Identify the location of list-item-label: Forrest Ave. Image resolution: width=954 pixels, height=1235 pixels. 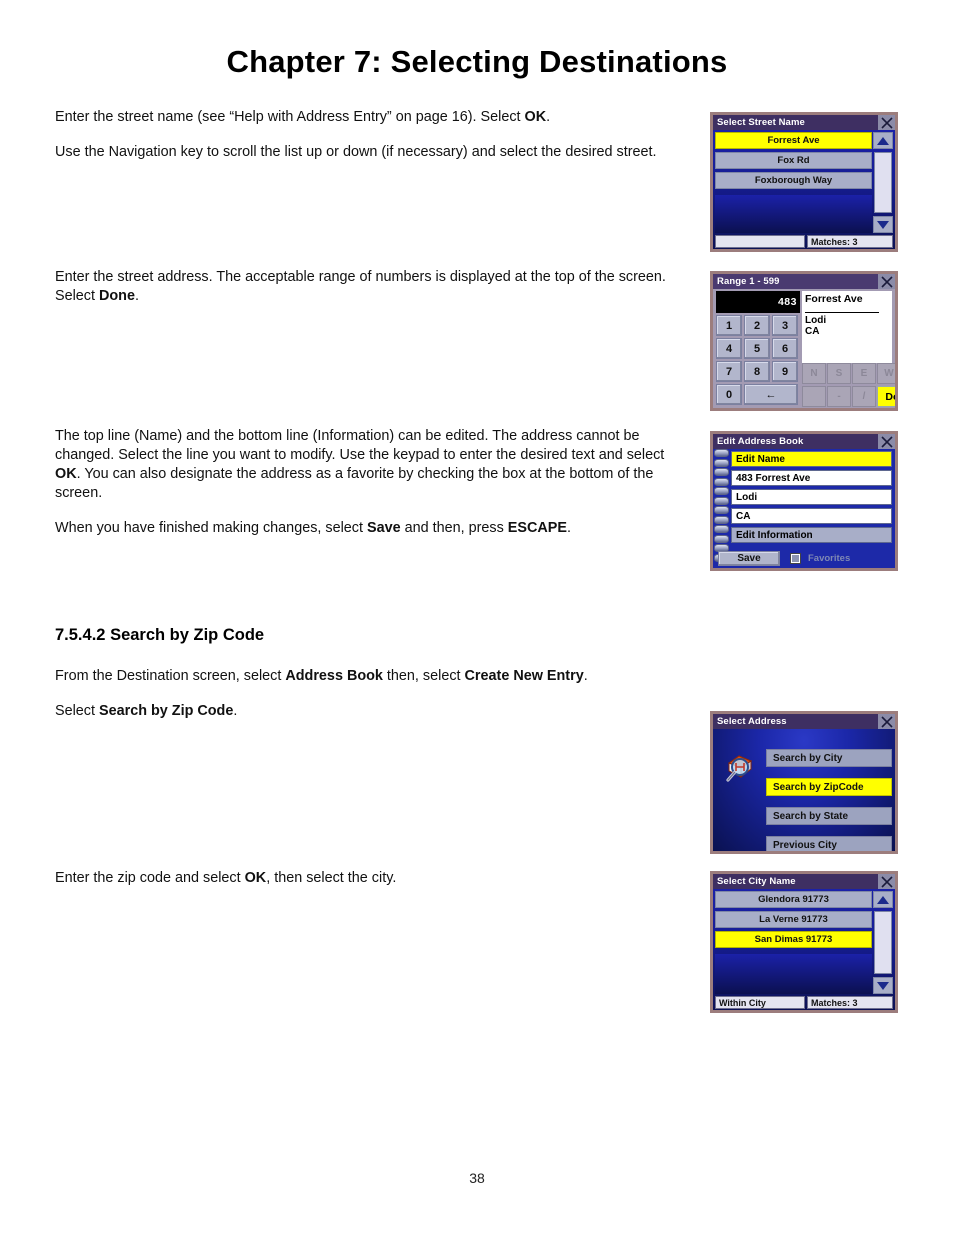
(793, 140).